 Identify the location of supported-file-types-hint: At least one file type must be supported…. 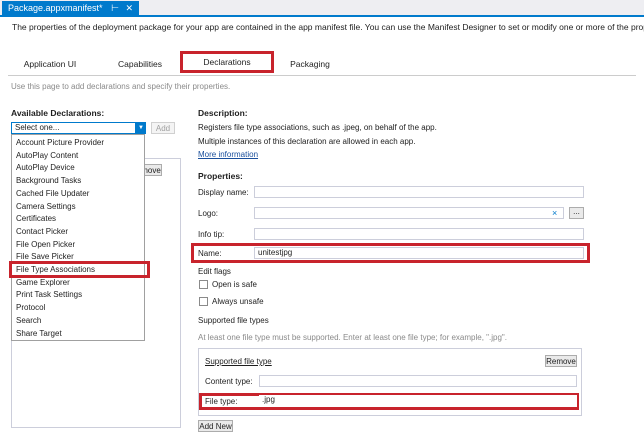
(352, 337).